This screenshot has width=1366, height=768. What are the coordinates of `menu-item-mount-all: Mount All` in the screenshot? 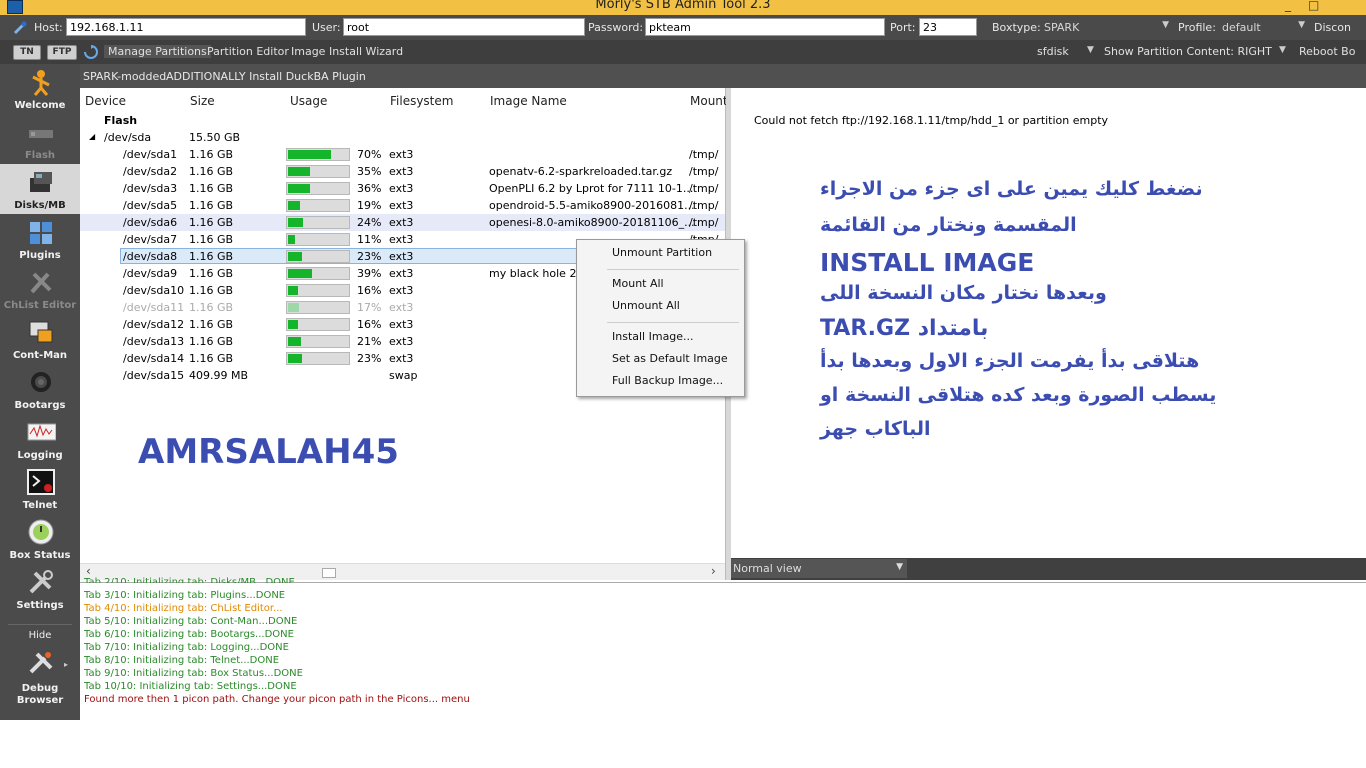 It's located at (638, 283).